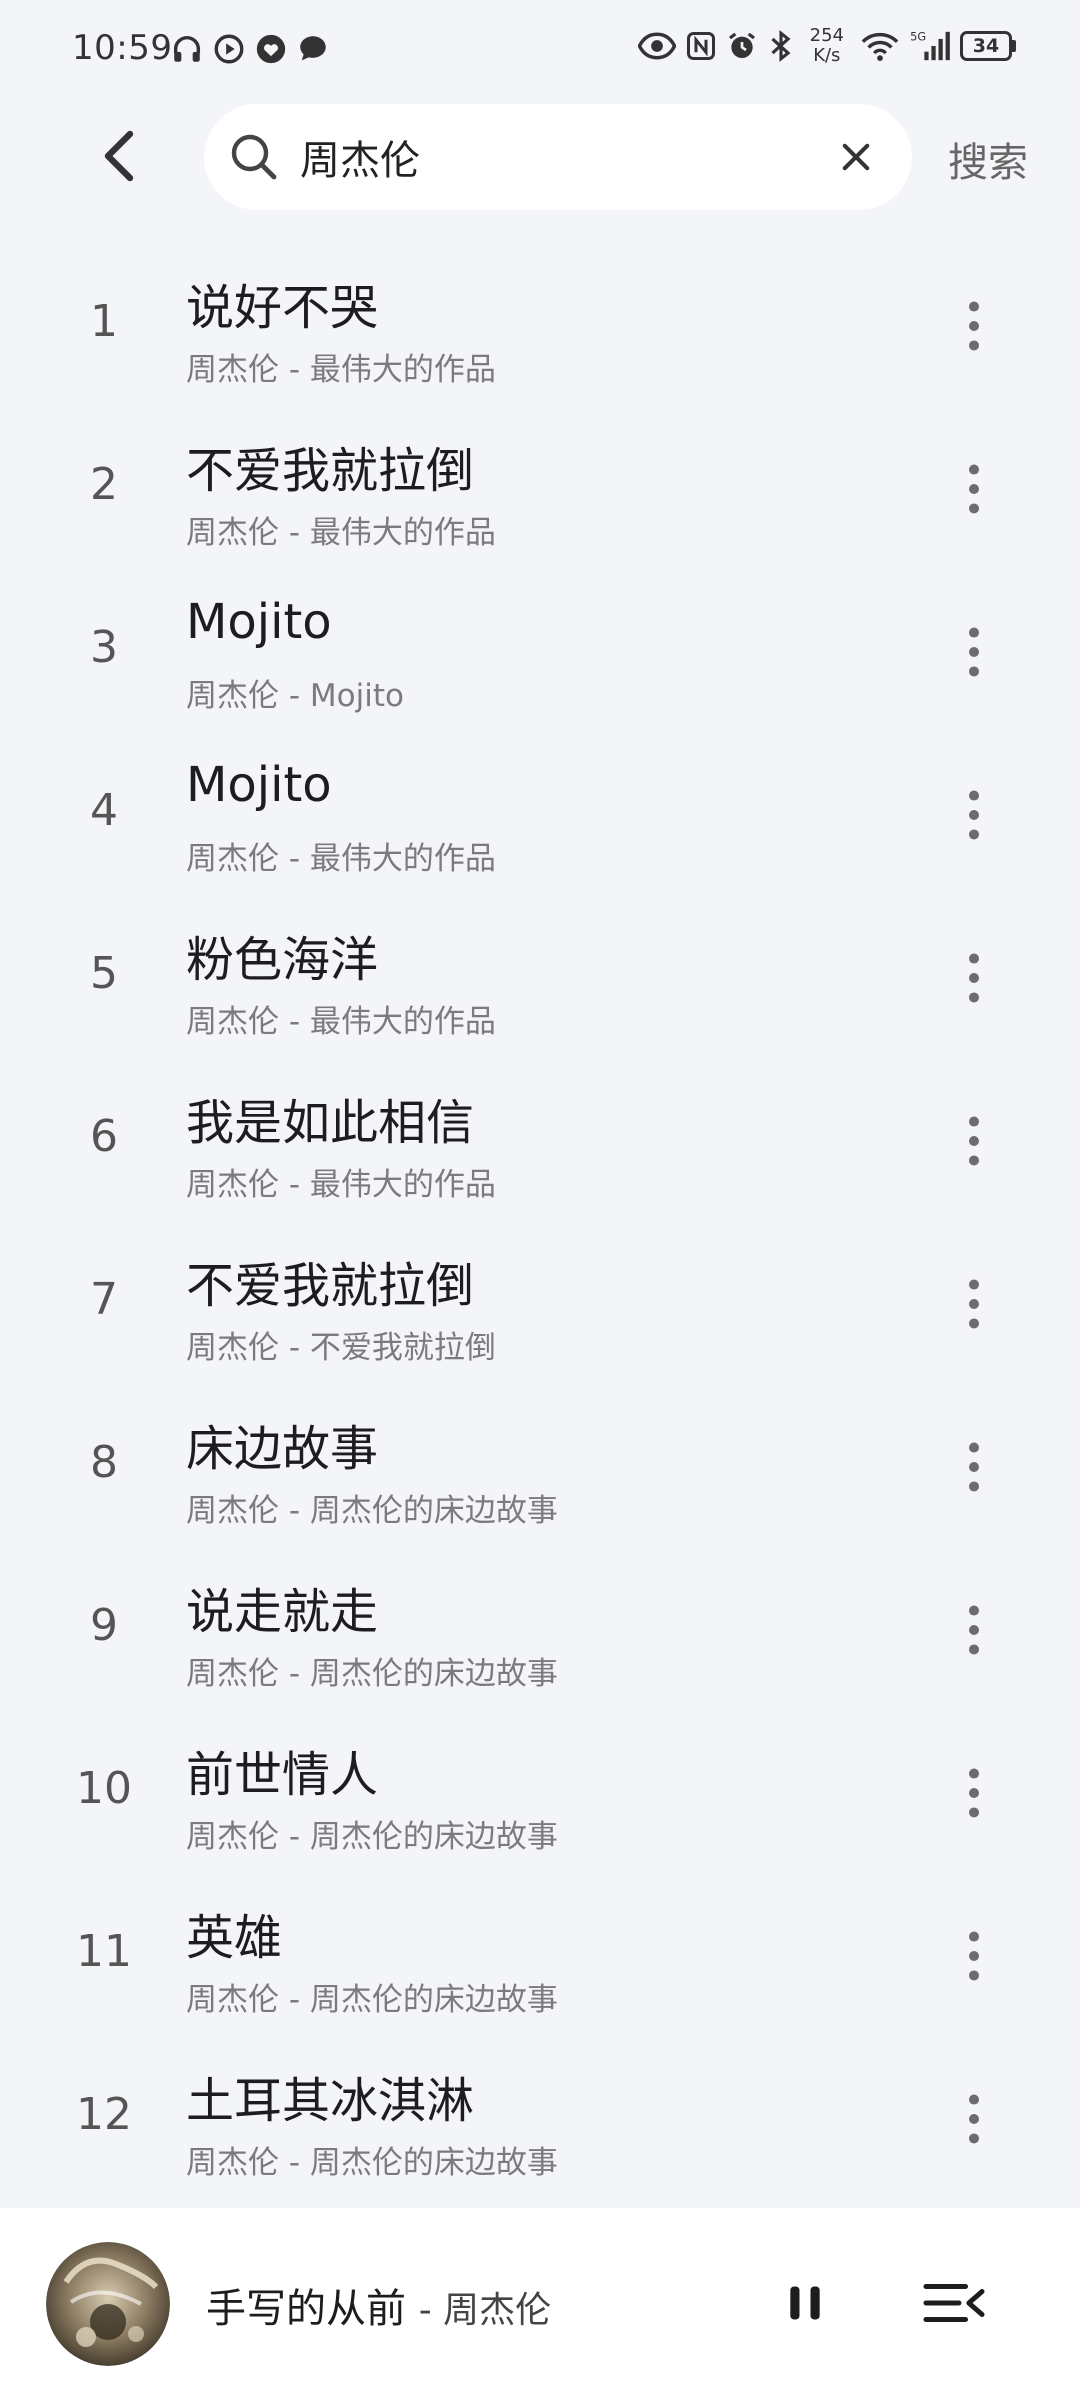  Describe the element at coordinates (282, 960) in the screenshot. I see `song-title: 粉色海洋` at that location.